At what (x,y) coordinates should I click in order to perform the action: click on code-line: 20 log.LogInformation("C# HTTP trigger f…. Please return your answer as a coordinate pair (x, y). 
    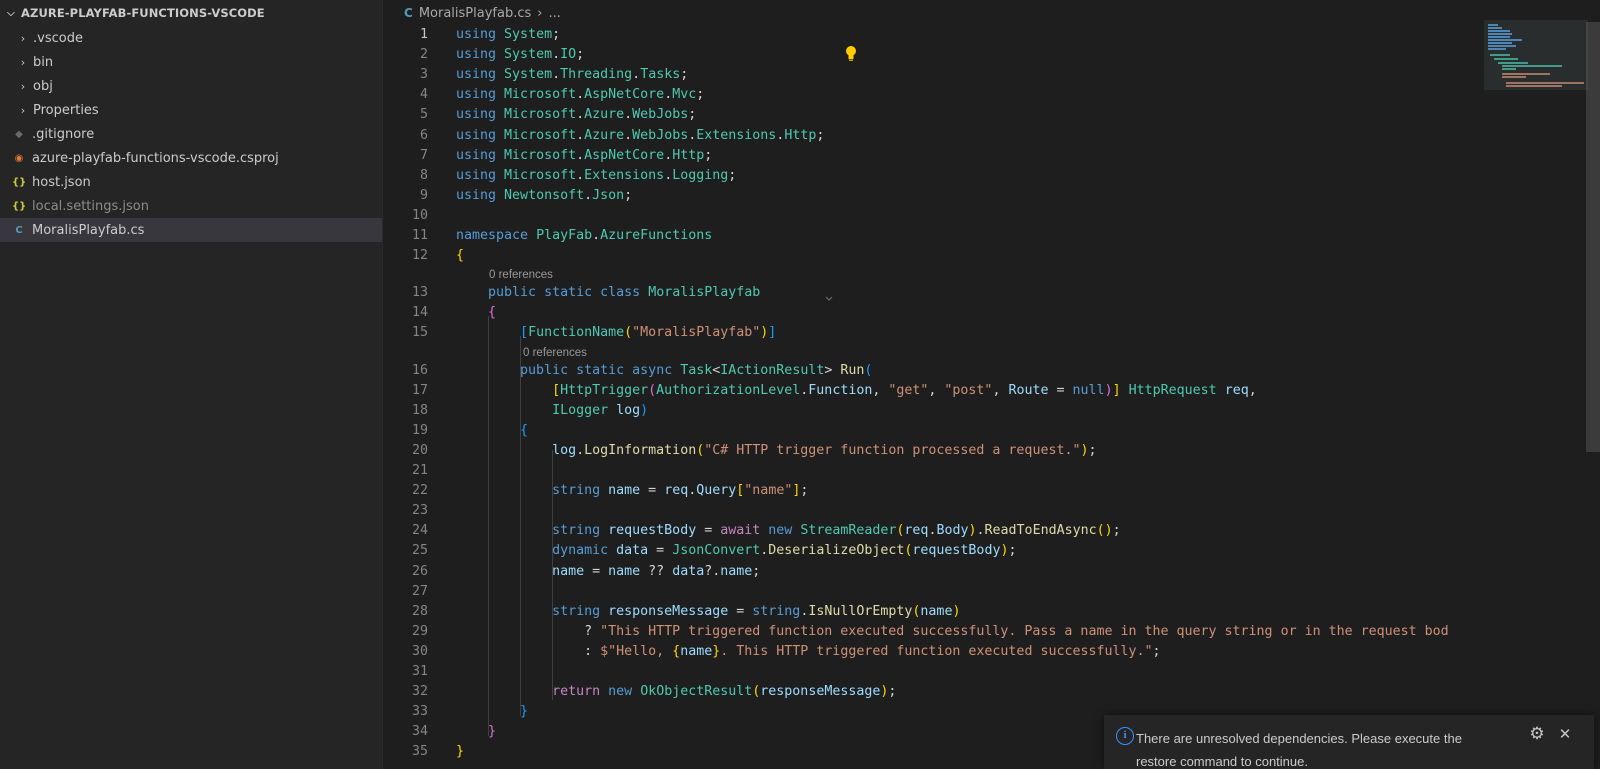
    Looking at the image, I should click on (933, 451).